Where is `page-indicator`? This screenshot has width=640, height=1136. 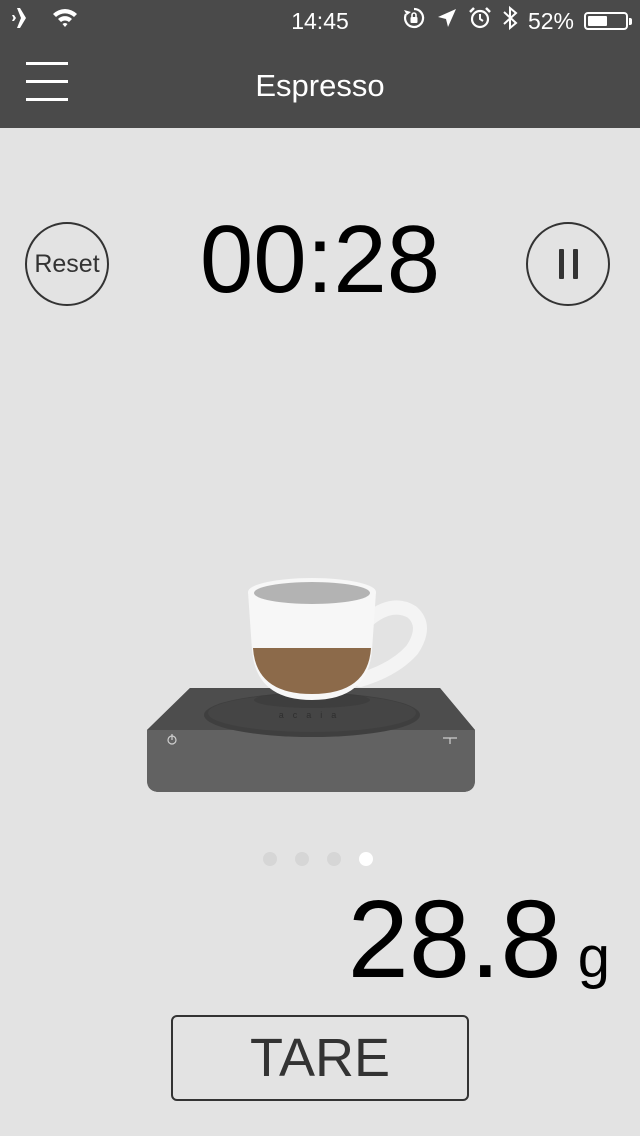
page-indicator is located at coordinates (318, 859).